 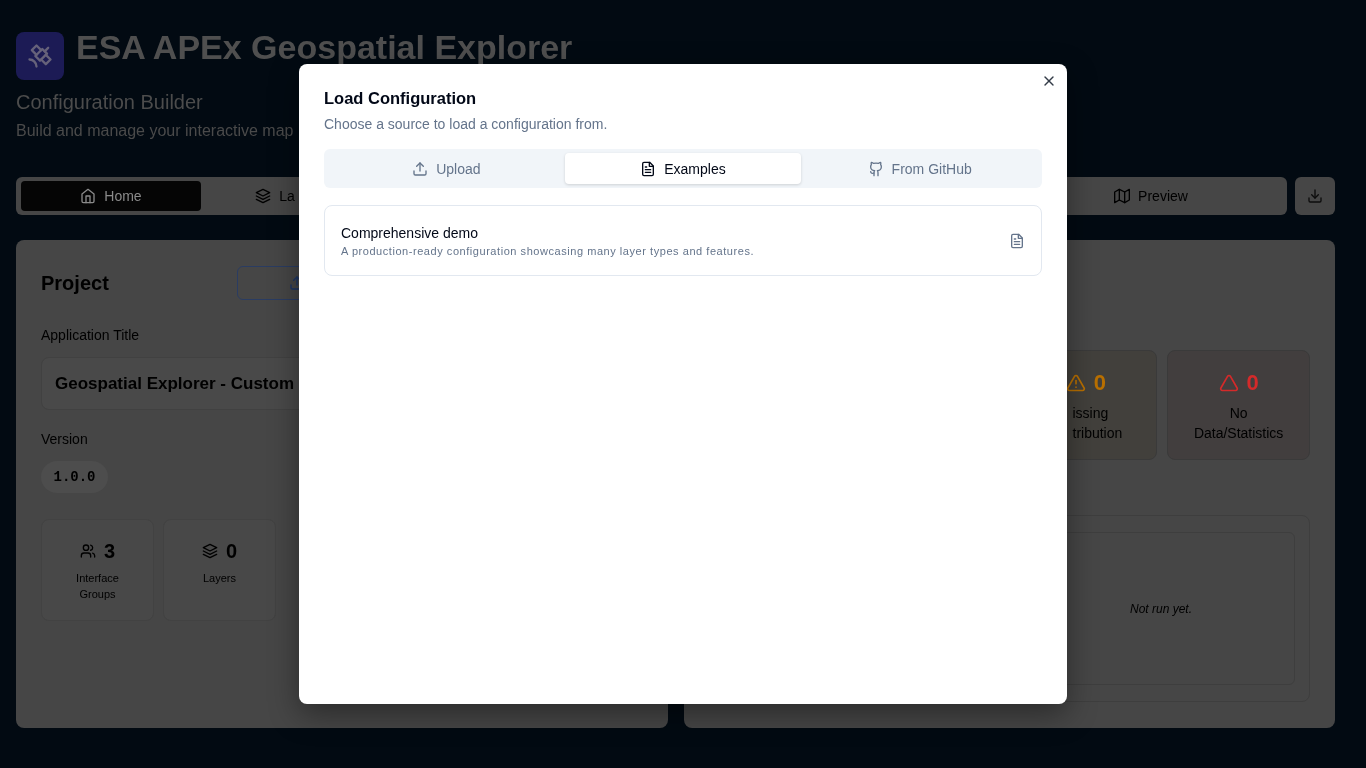 What do you see at coordinates (75, 283) in the screenshot?
I see `project-title: Project` at bounding box center [75, 283].